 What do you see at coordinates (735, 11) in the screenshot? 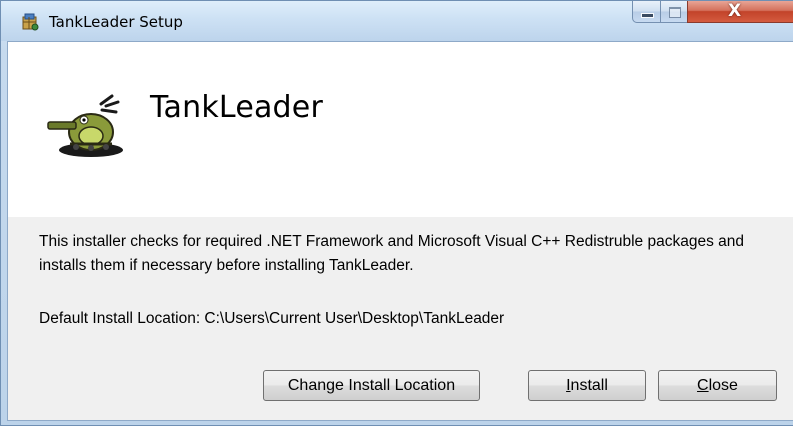
I see `close-icon: X` at bounding box center [735, 11].